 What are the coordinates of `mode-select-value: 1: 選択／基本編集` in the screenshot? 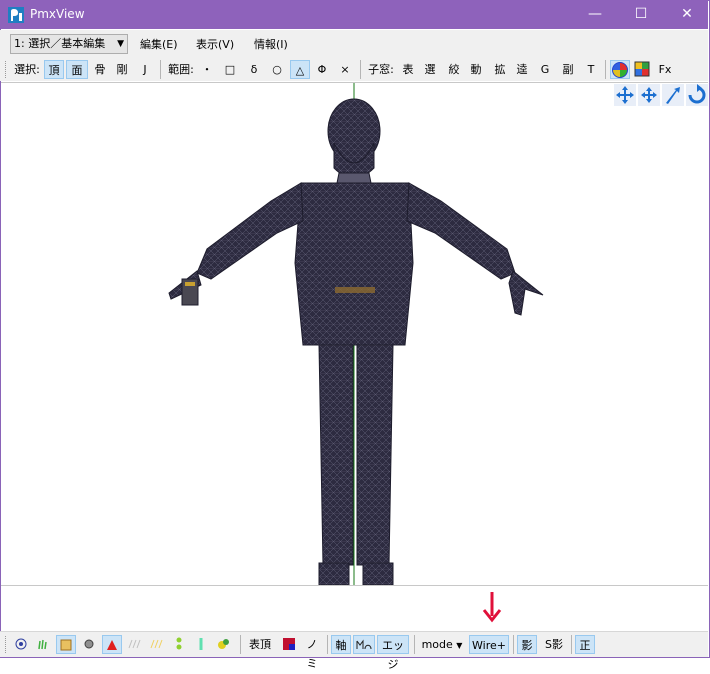 It's located at (60, 43).